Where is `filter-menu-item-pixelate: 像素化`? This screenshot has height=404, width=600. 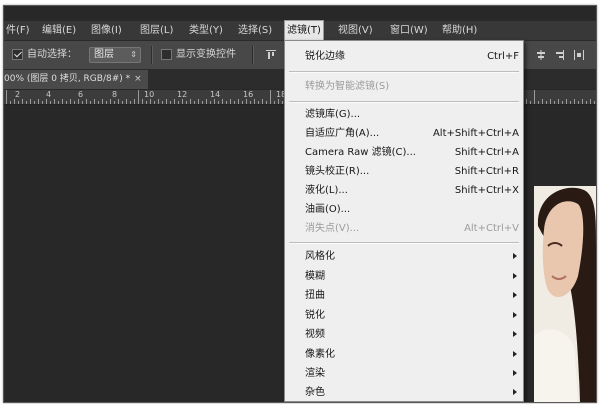
filter-menu-item-pixelate: 像素化 is located at coordinates (404, 354).